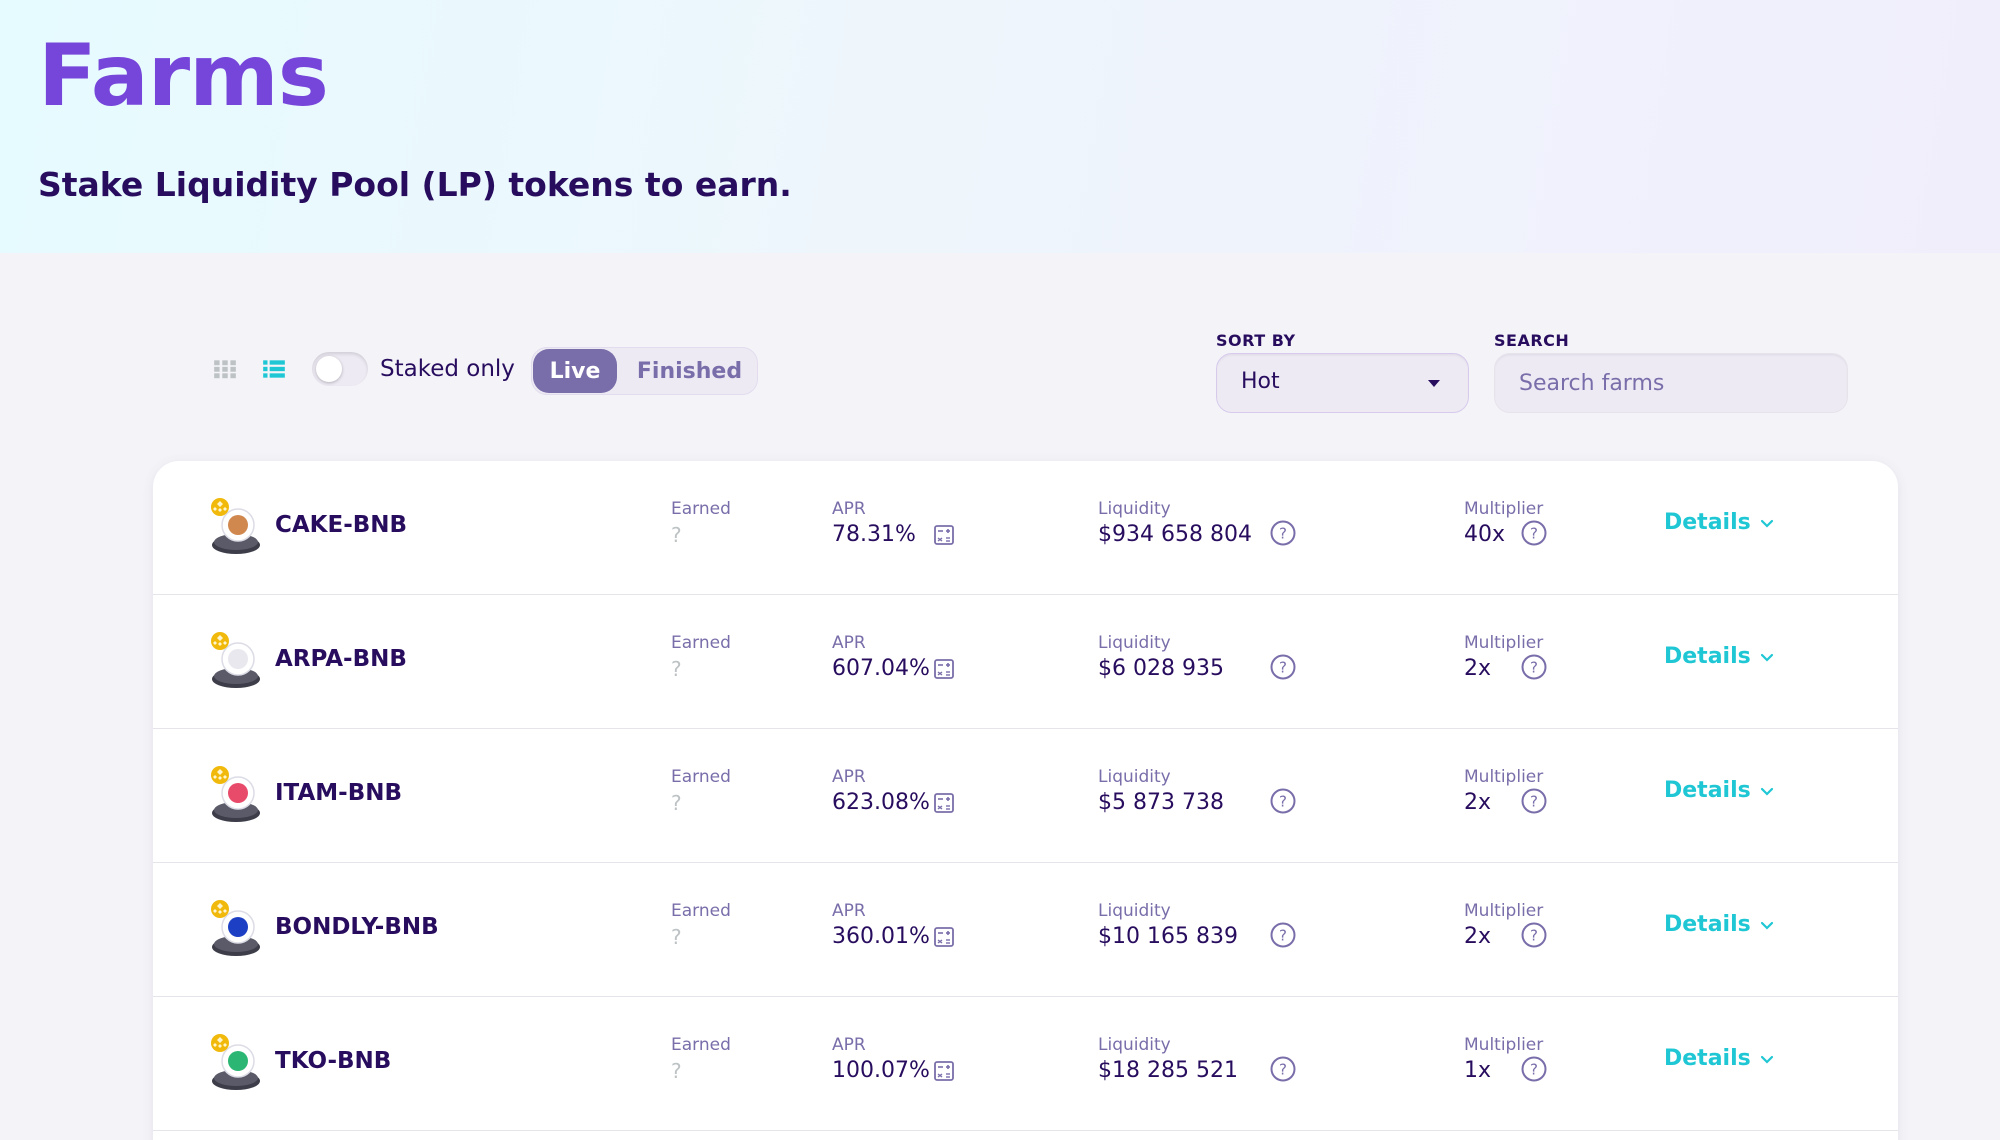 This screenshot has height=1140, width=2000. I want to click on multiplier-value: 40x, so click(1485, 534).